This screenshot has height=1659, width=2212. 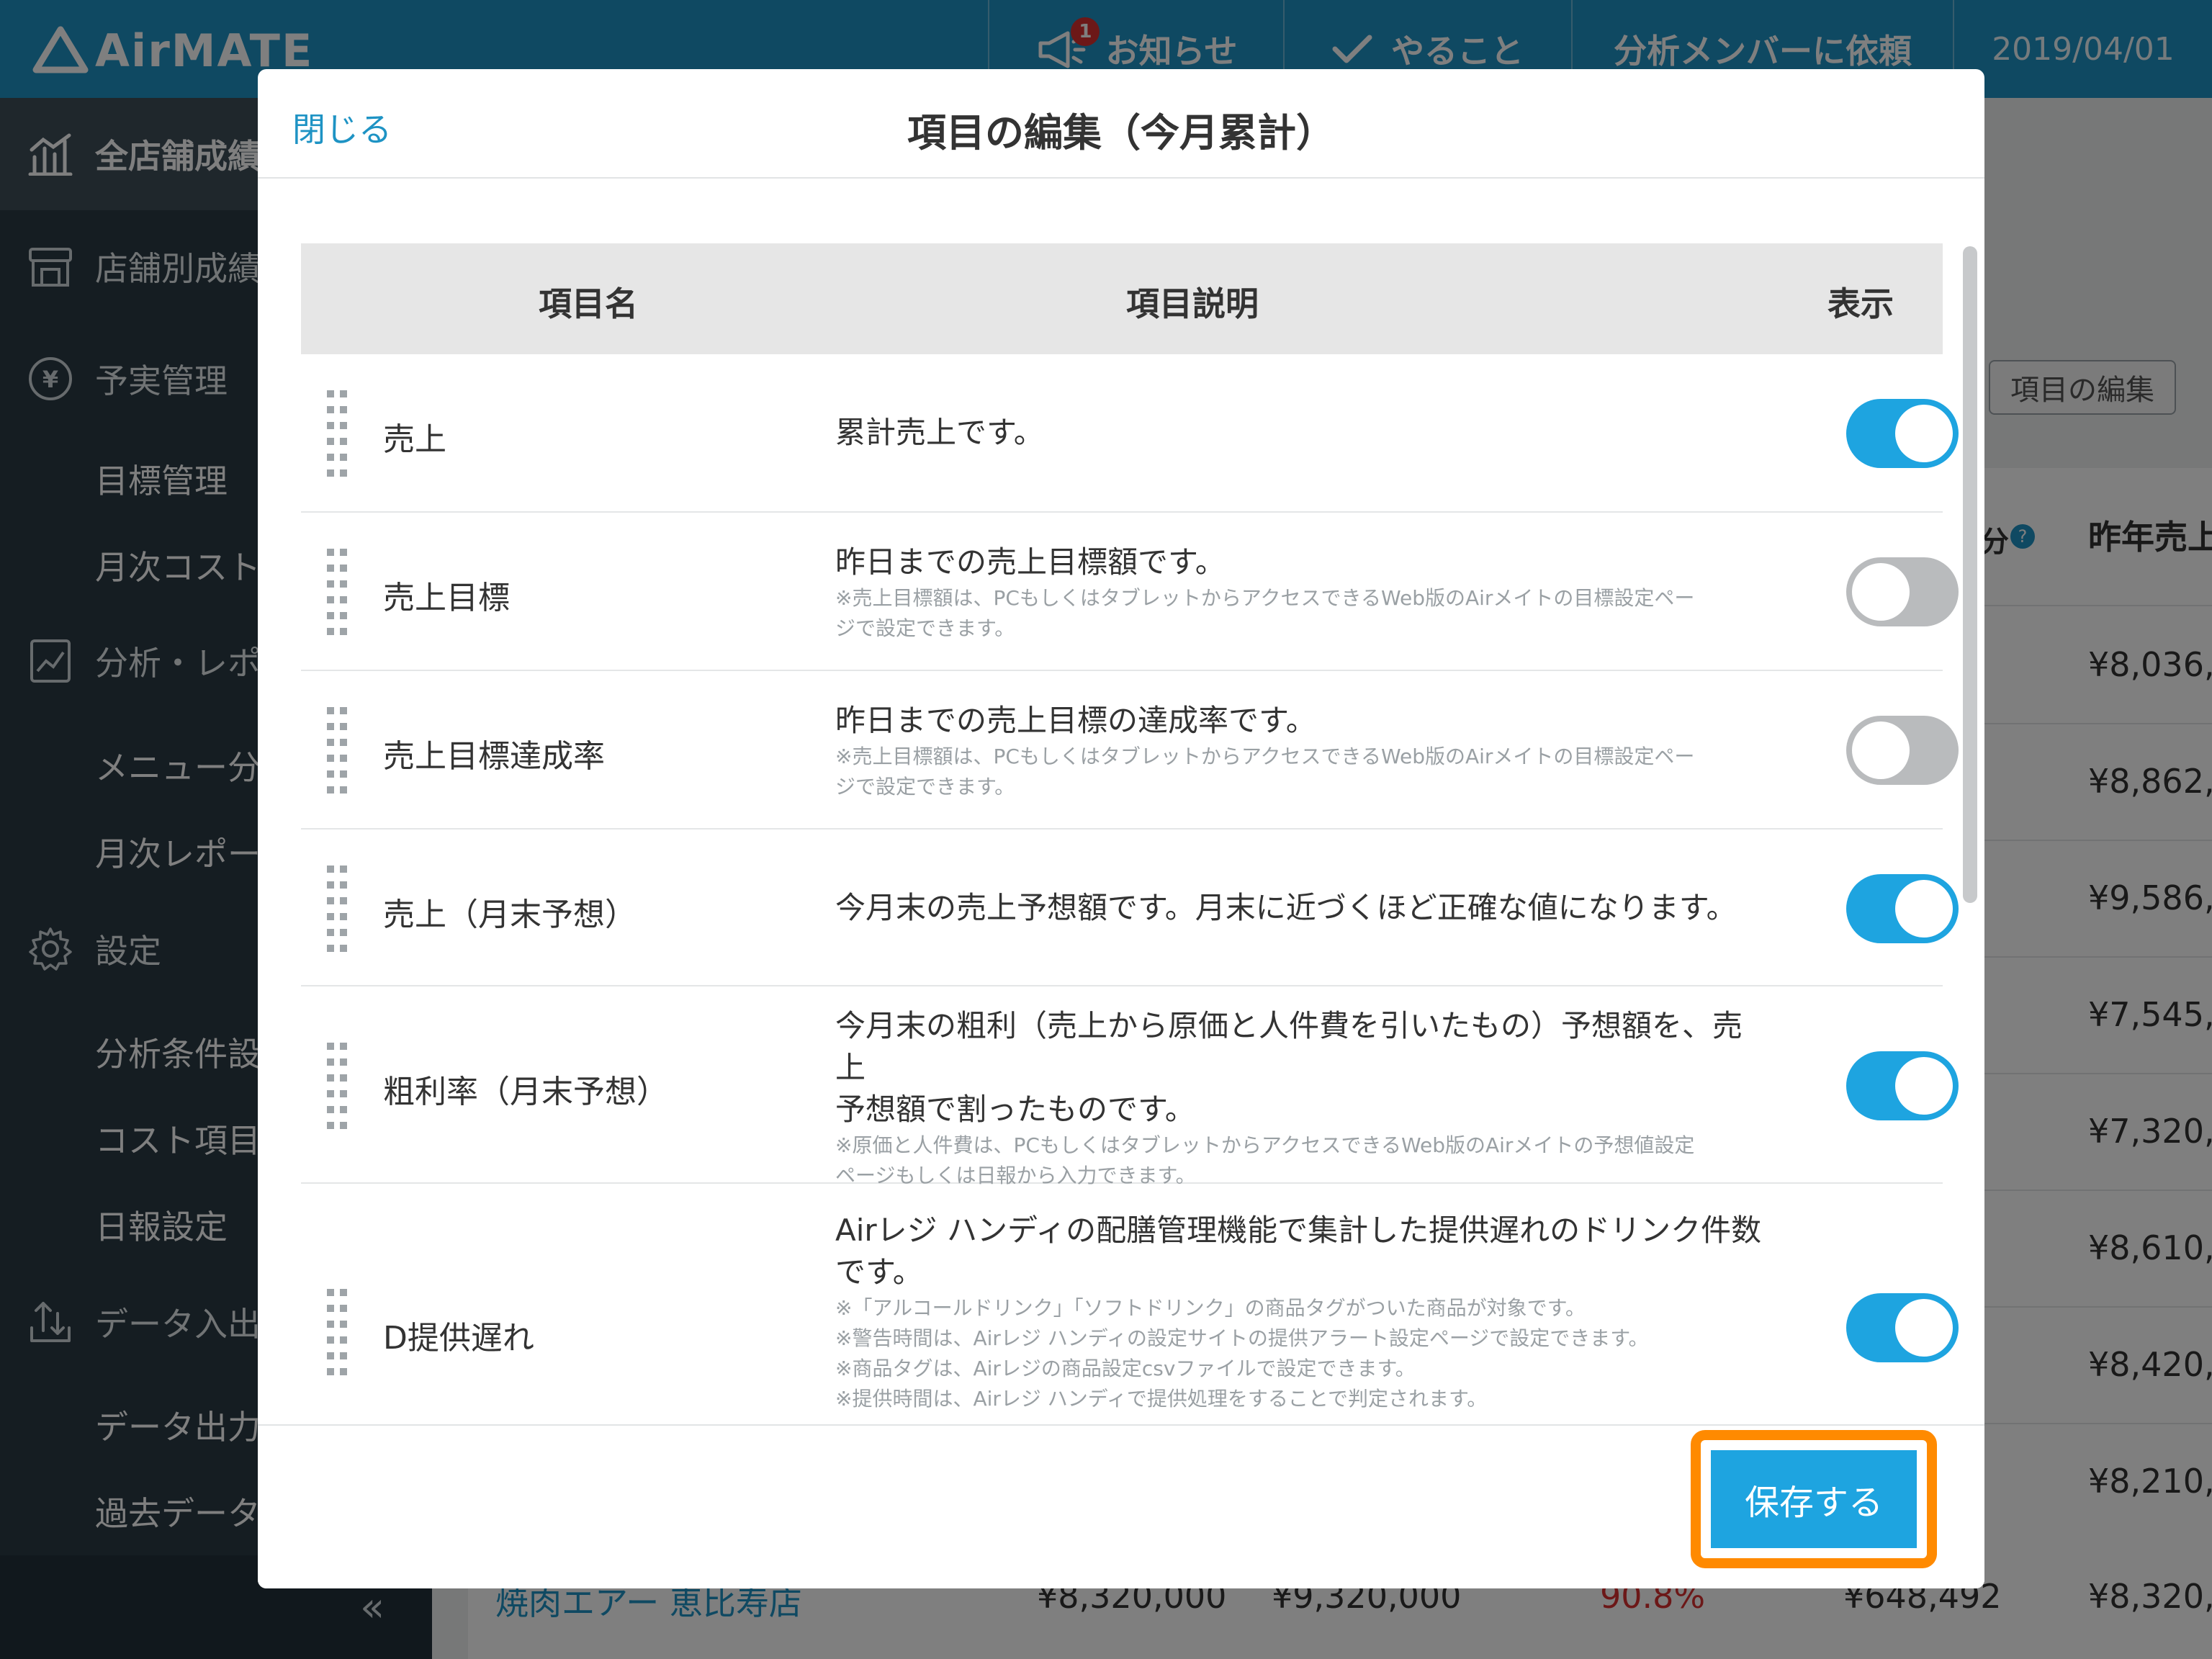 I want to click on item-name: 売上, so click(x=414, y=439).